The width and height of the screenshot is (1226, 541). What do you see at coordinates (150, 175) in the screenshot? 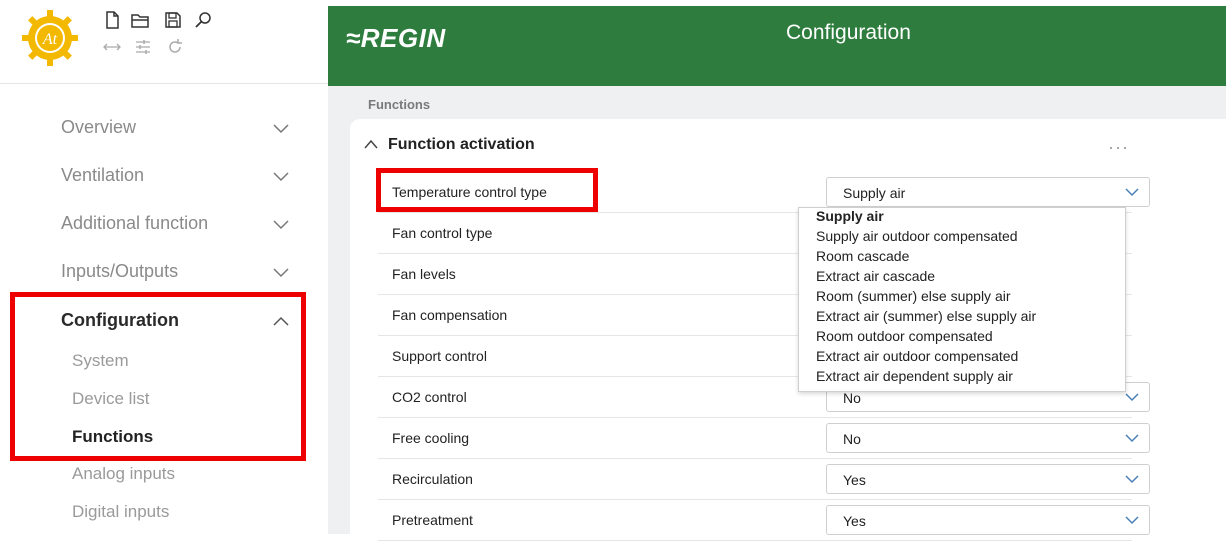
I see `sidebar-item-ventilation: Ventilation` at bounding box center [150, 175].